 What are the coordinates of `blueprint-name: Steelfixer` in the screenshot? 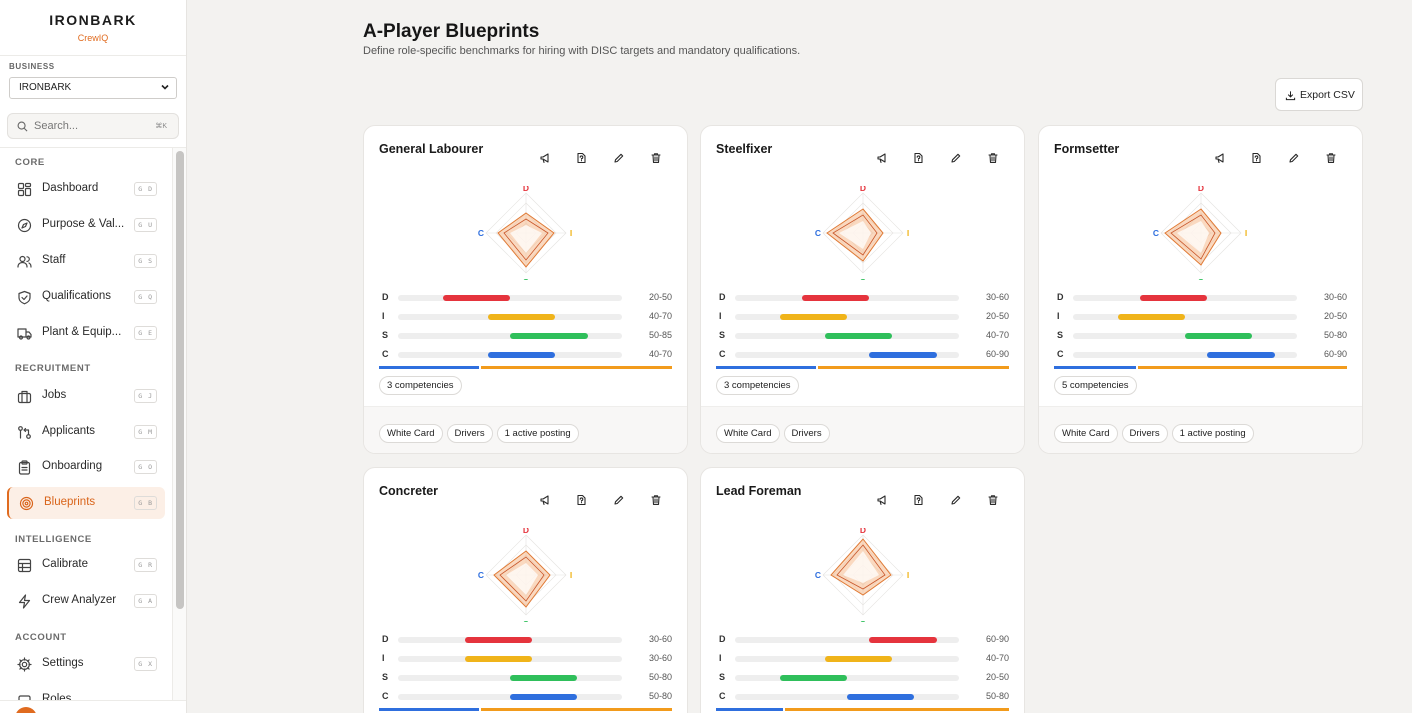 It's located at (744, 149).